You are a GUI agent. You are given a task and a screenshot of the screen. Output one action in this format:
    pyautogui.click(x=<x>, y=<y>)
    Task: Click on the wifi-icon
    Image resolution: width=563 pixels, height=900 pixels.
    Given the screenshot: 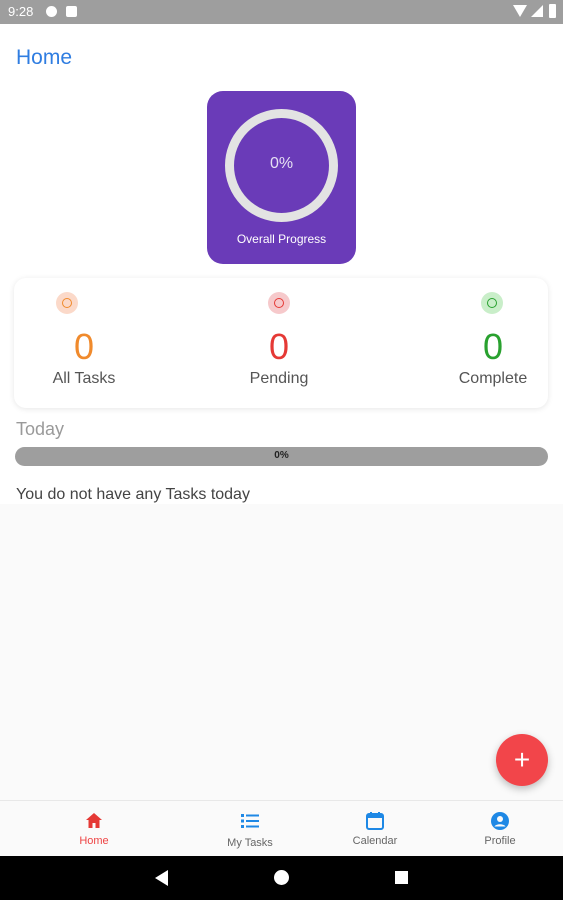 What is the action you would take?
    pyautogui.click(x=520, y=11)
    